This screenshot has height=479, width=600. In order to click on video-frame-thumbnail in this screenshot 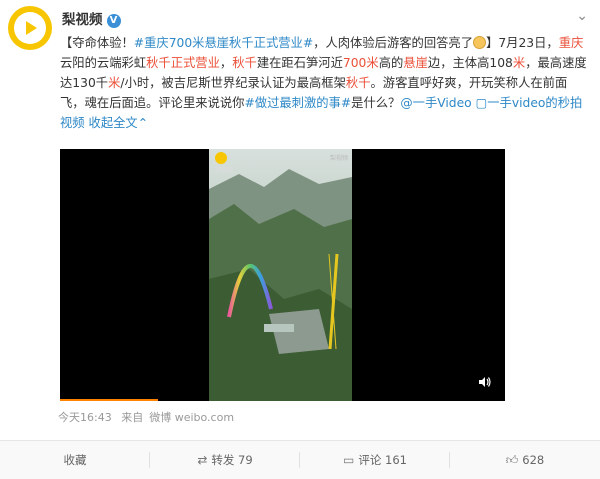, I will do `click(280, 275)`.